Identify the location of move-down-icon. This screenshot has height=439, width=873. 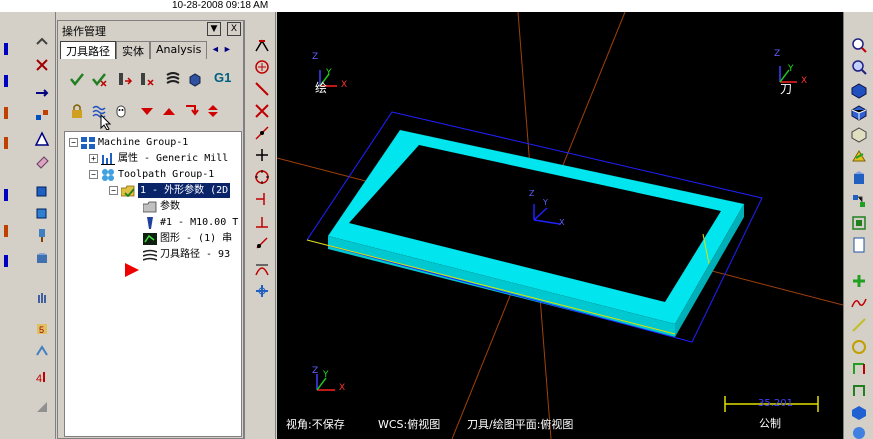
(147, 111).